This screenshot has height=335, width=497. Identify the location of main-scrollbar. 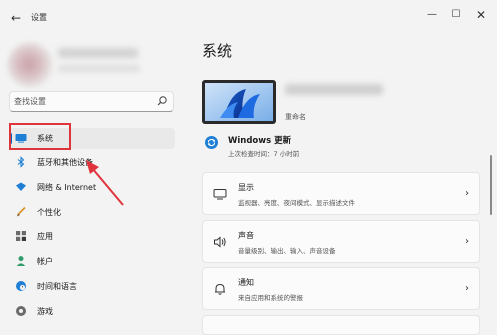
(491, 185).